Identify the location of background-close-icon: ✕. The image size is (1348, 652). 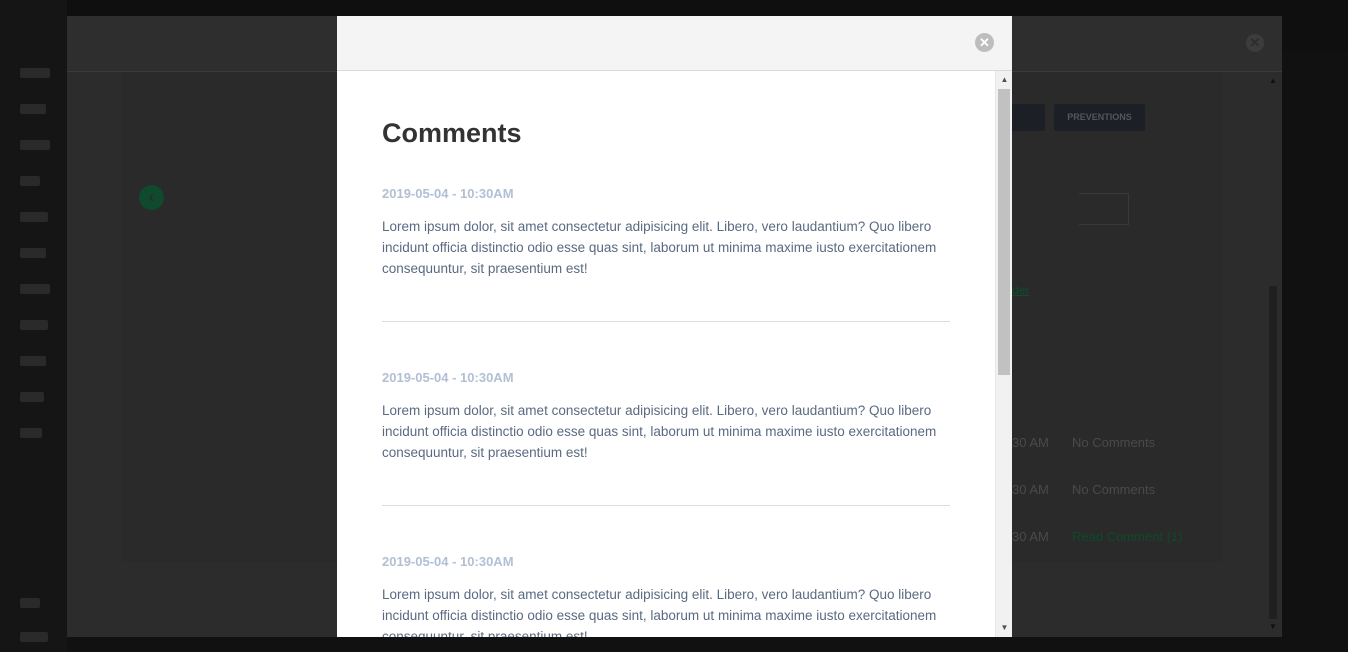
(1255, 43).